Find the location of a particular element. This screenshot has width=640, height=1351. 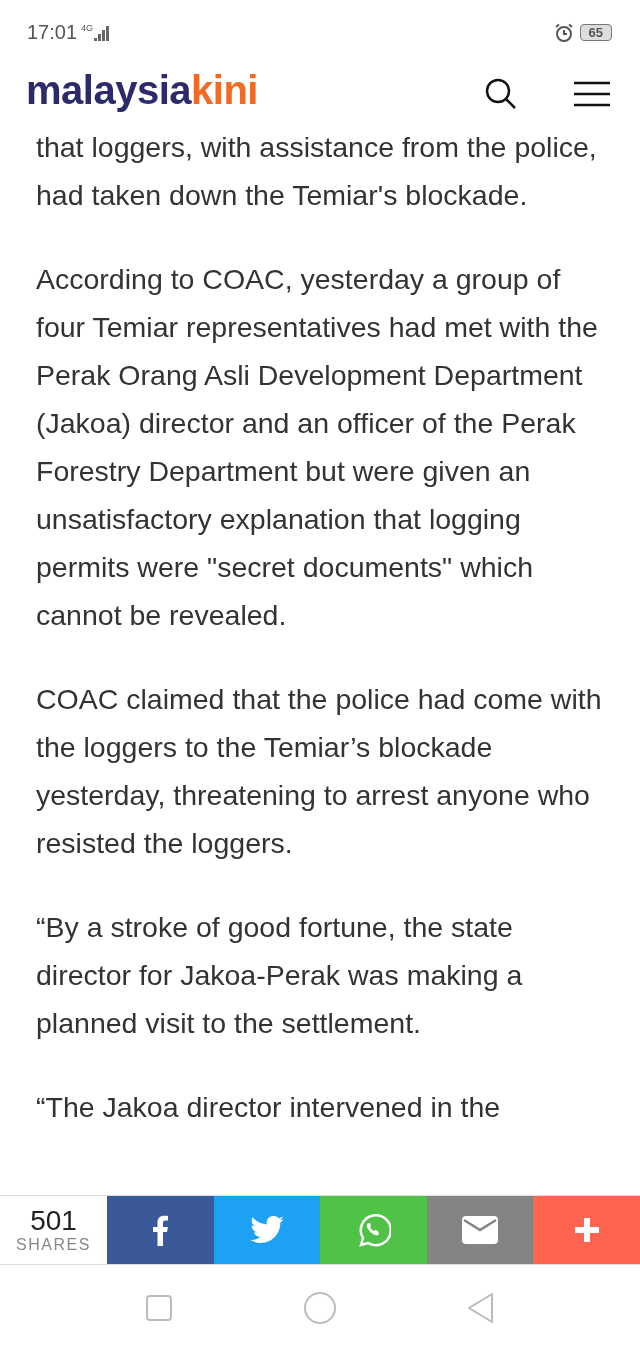

more-share-button is located at coordinates (586, 1230).